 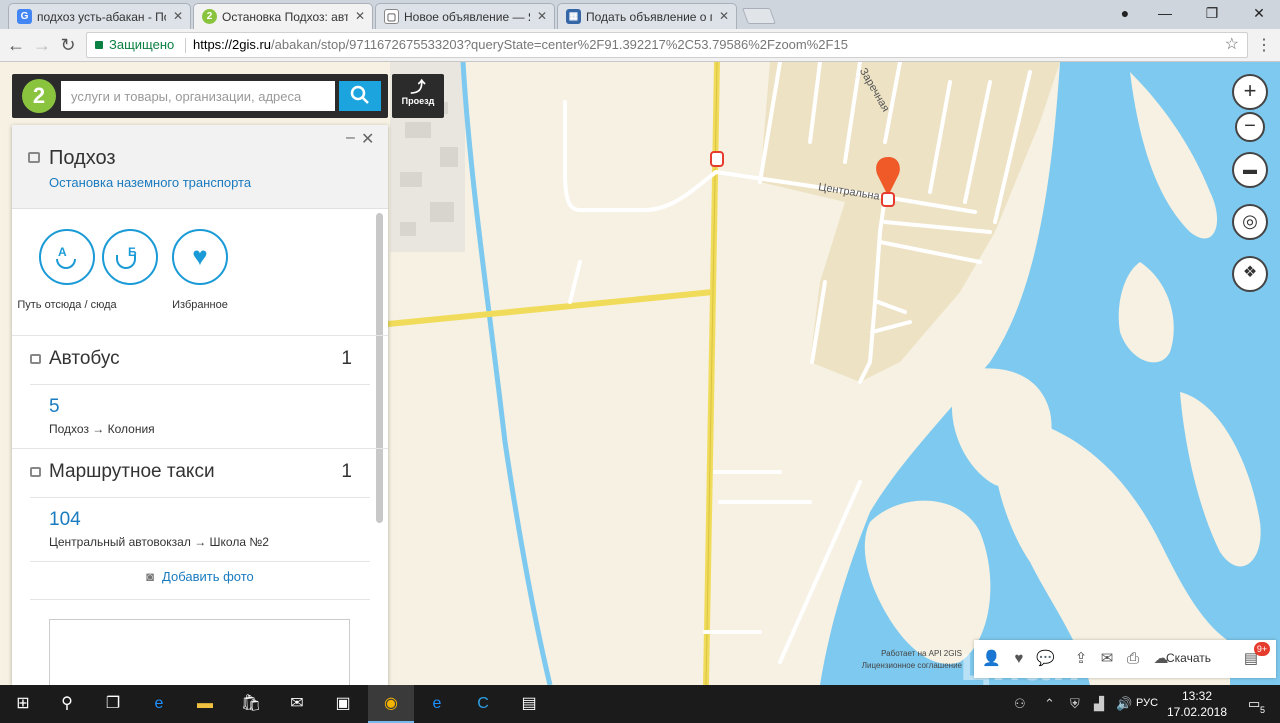 What do you see at coordinates (99, 45) in the screenshot?
I see `lock-icon` at bounding box center [99, 45].